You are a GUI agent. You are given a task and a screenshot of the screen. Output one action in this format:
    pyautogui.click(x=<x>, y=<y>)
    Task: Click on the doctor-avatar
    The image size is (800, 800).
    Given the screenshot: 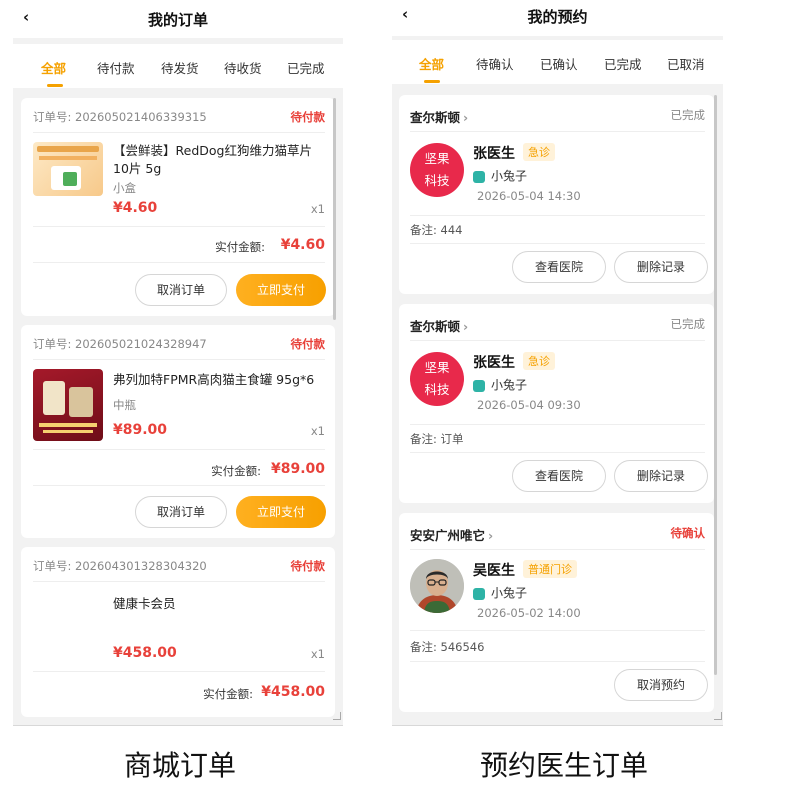 What is the action you would take?
    pyautogui.click(x=437, y=586)
    